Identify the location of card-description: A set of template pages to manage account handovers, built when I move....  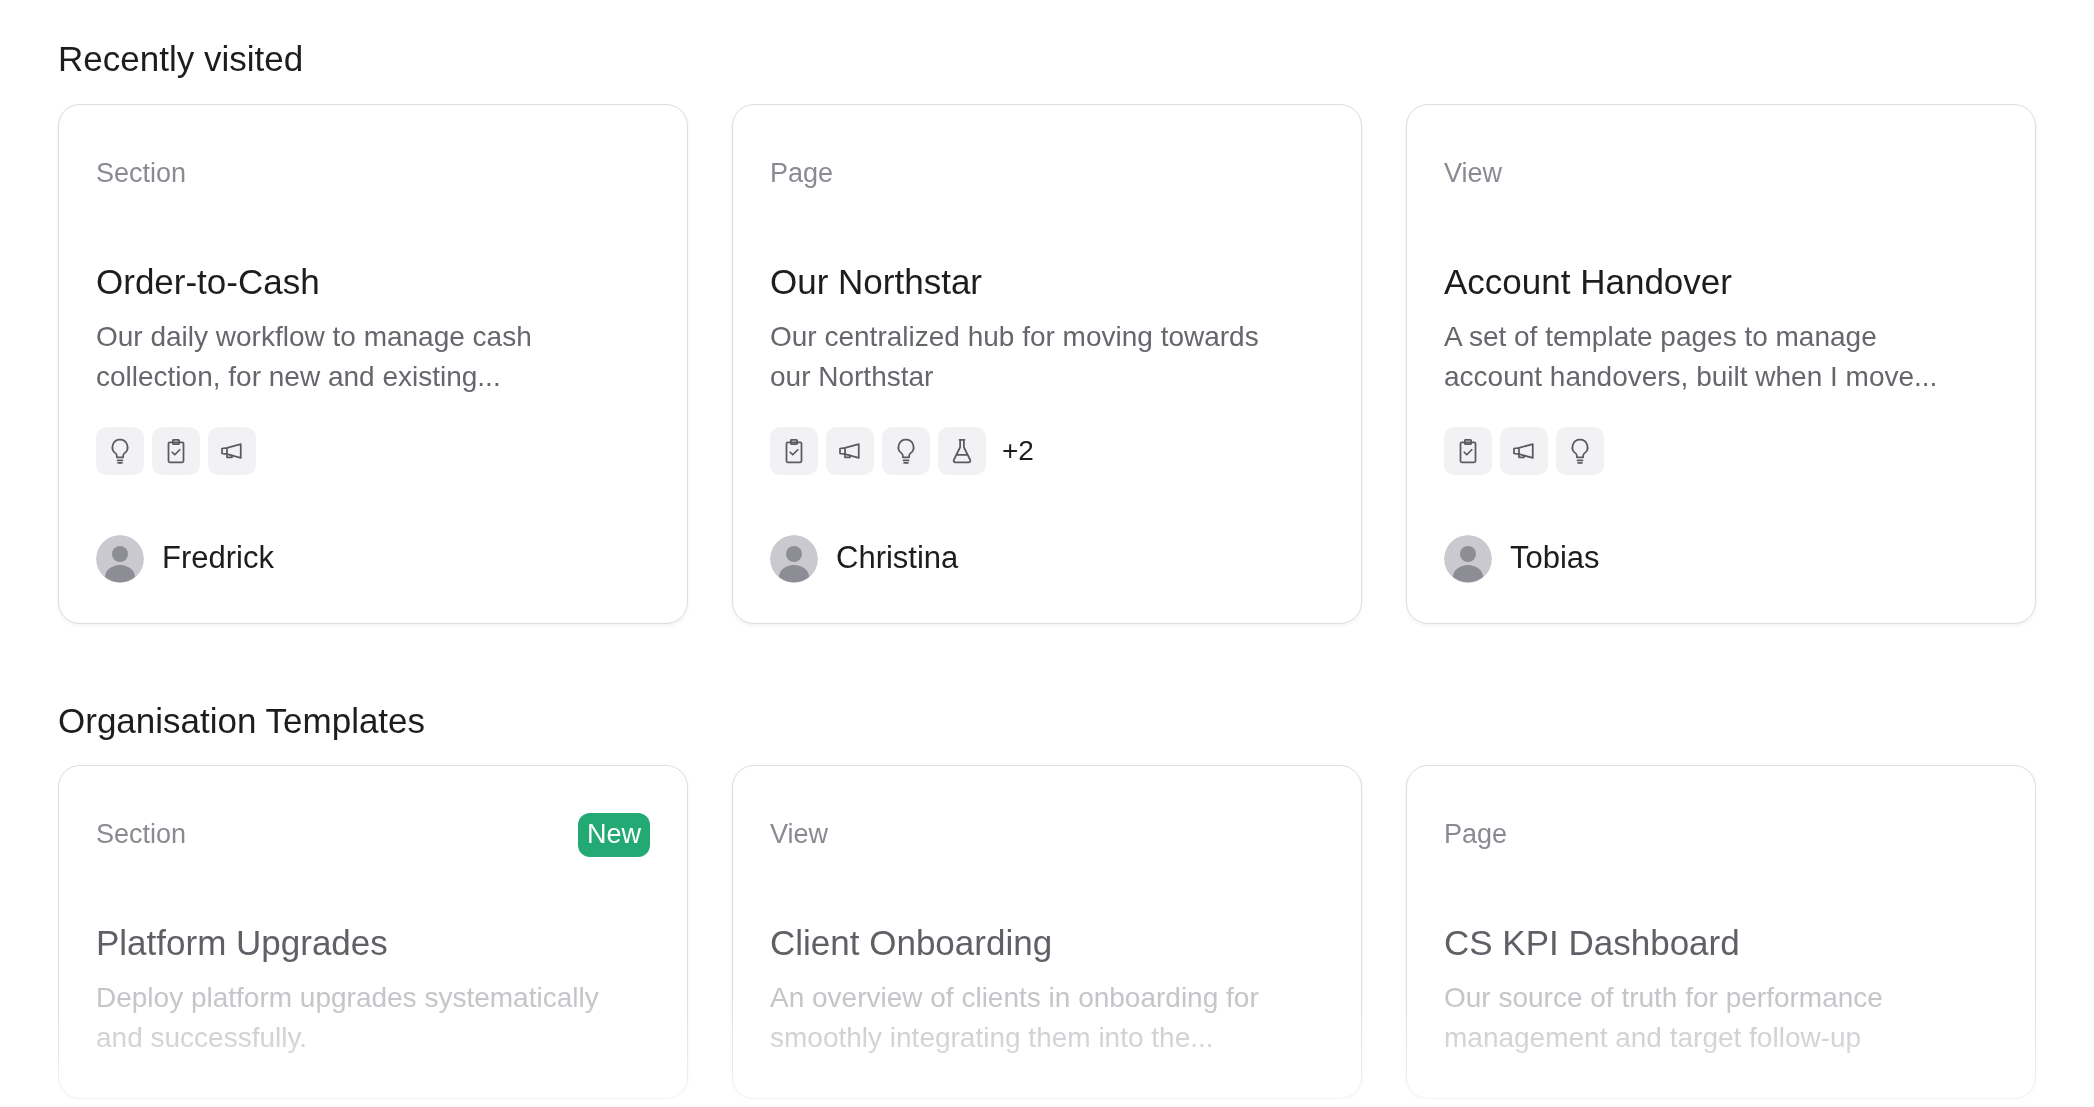
(1691, 356).